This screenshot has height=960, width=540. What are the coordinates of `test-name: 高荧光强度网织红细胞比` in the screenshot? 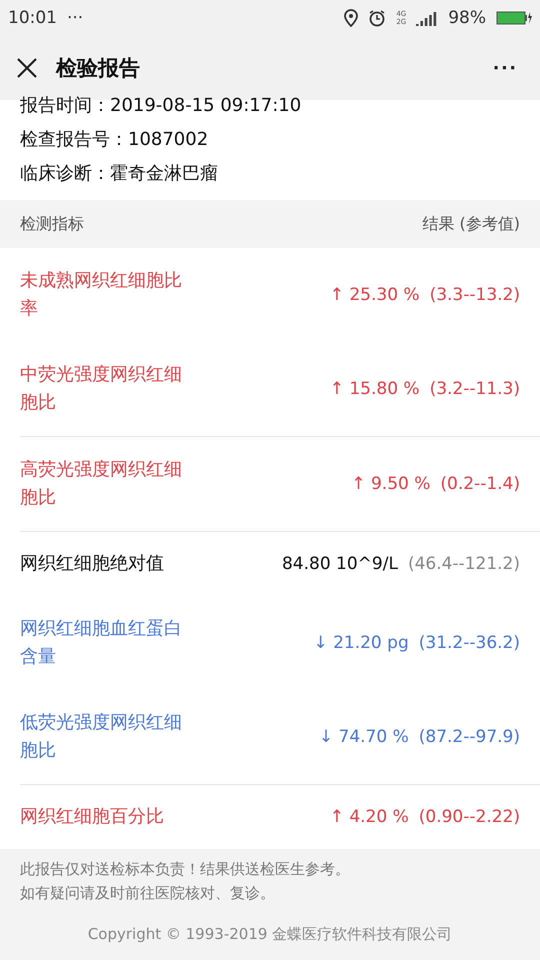 It's located at (101, 484).